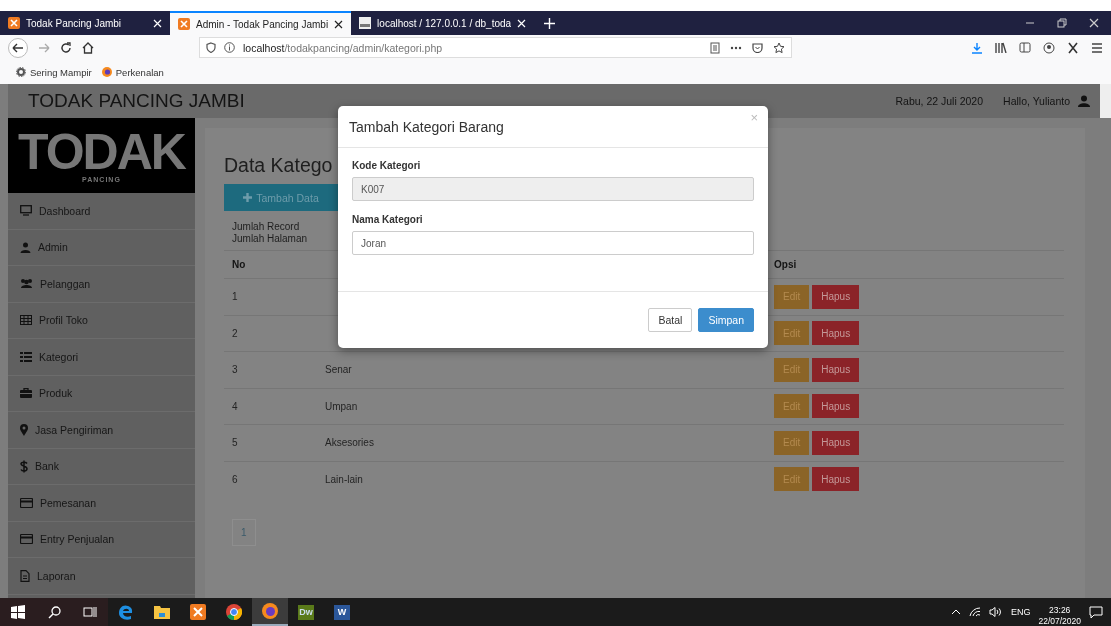  I want to click on date-text: Rabu, 22 Juli 2020, so click(939, 101).